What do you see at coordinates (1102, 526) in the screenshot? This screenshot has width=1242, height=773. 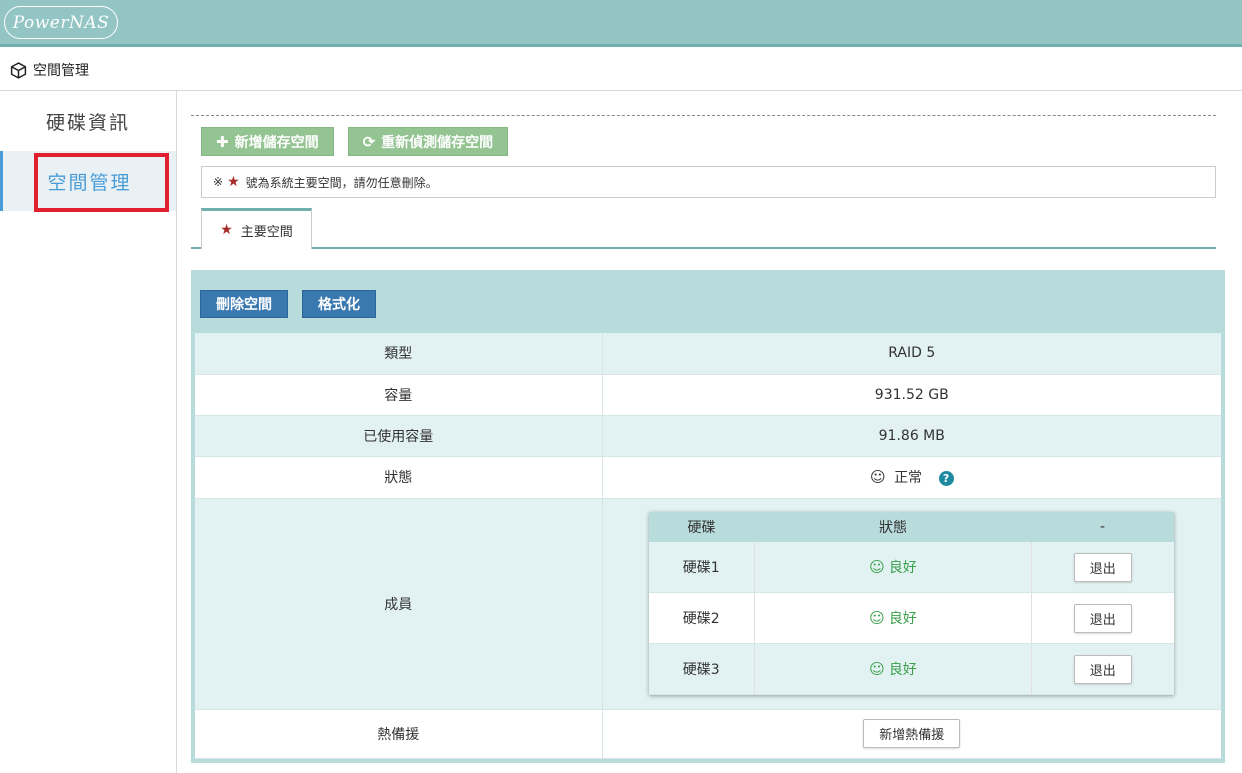 I see `members-header-action: -` at bounding box center [1102, 526].